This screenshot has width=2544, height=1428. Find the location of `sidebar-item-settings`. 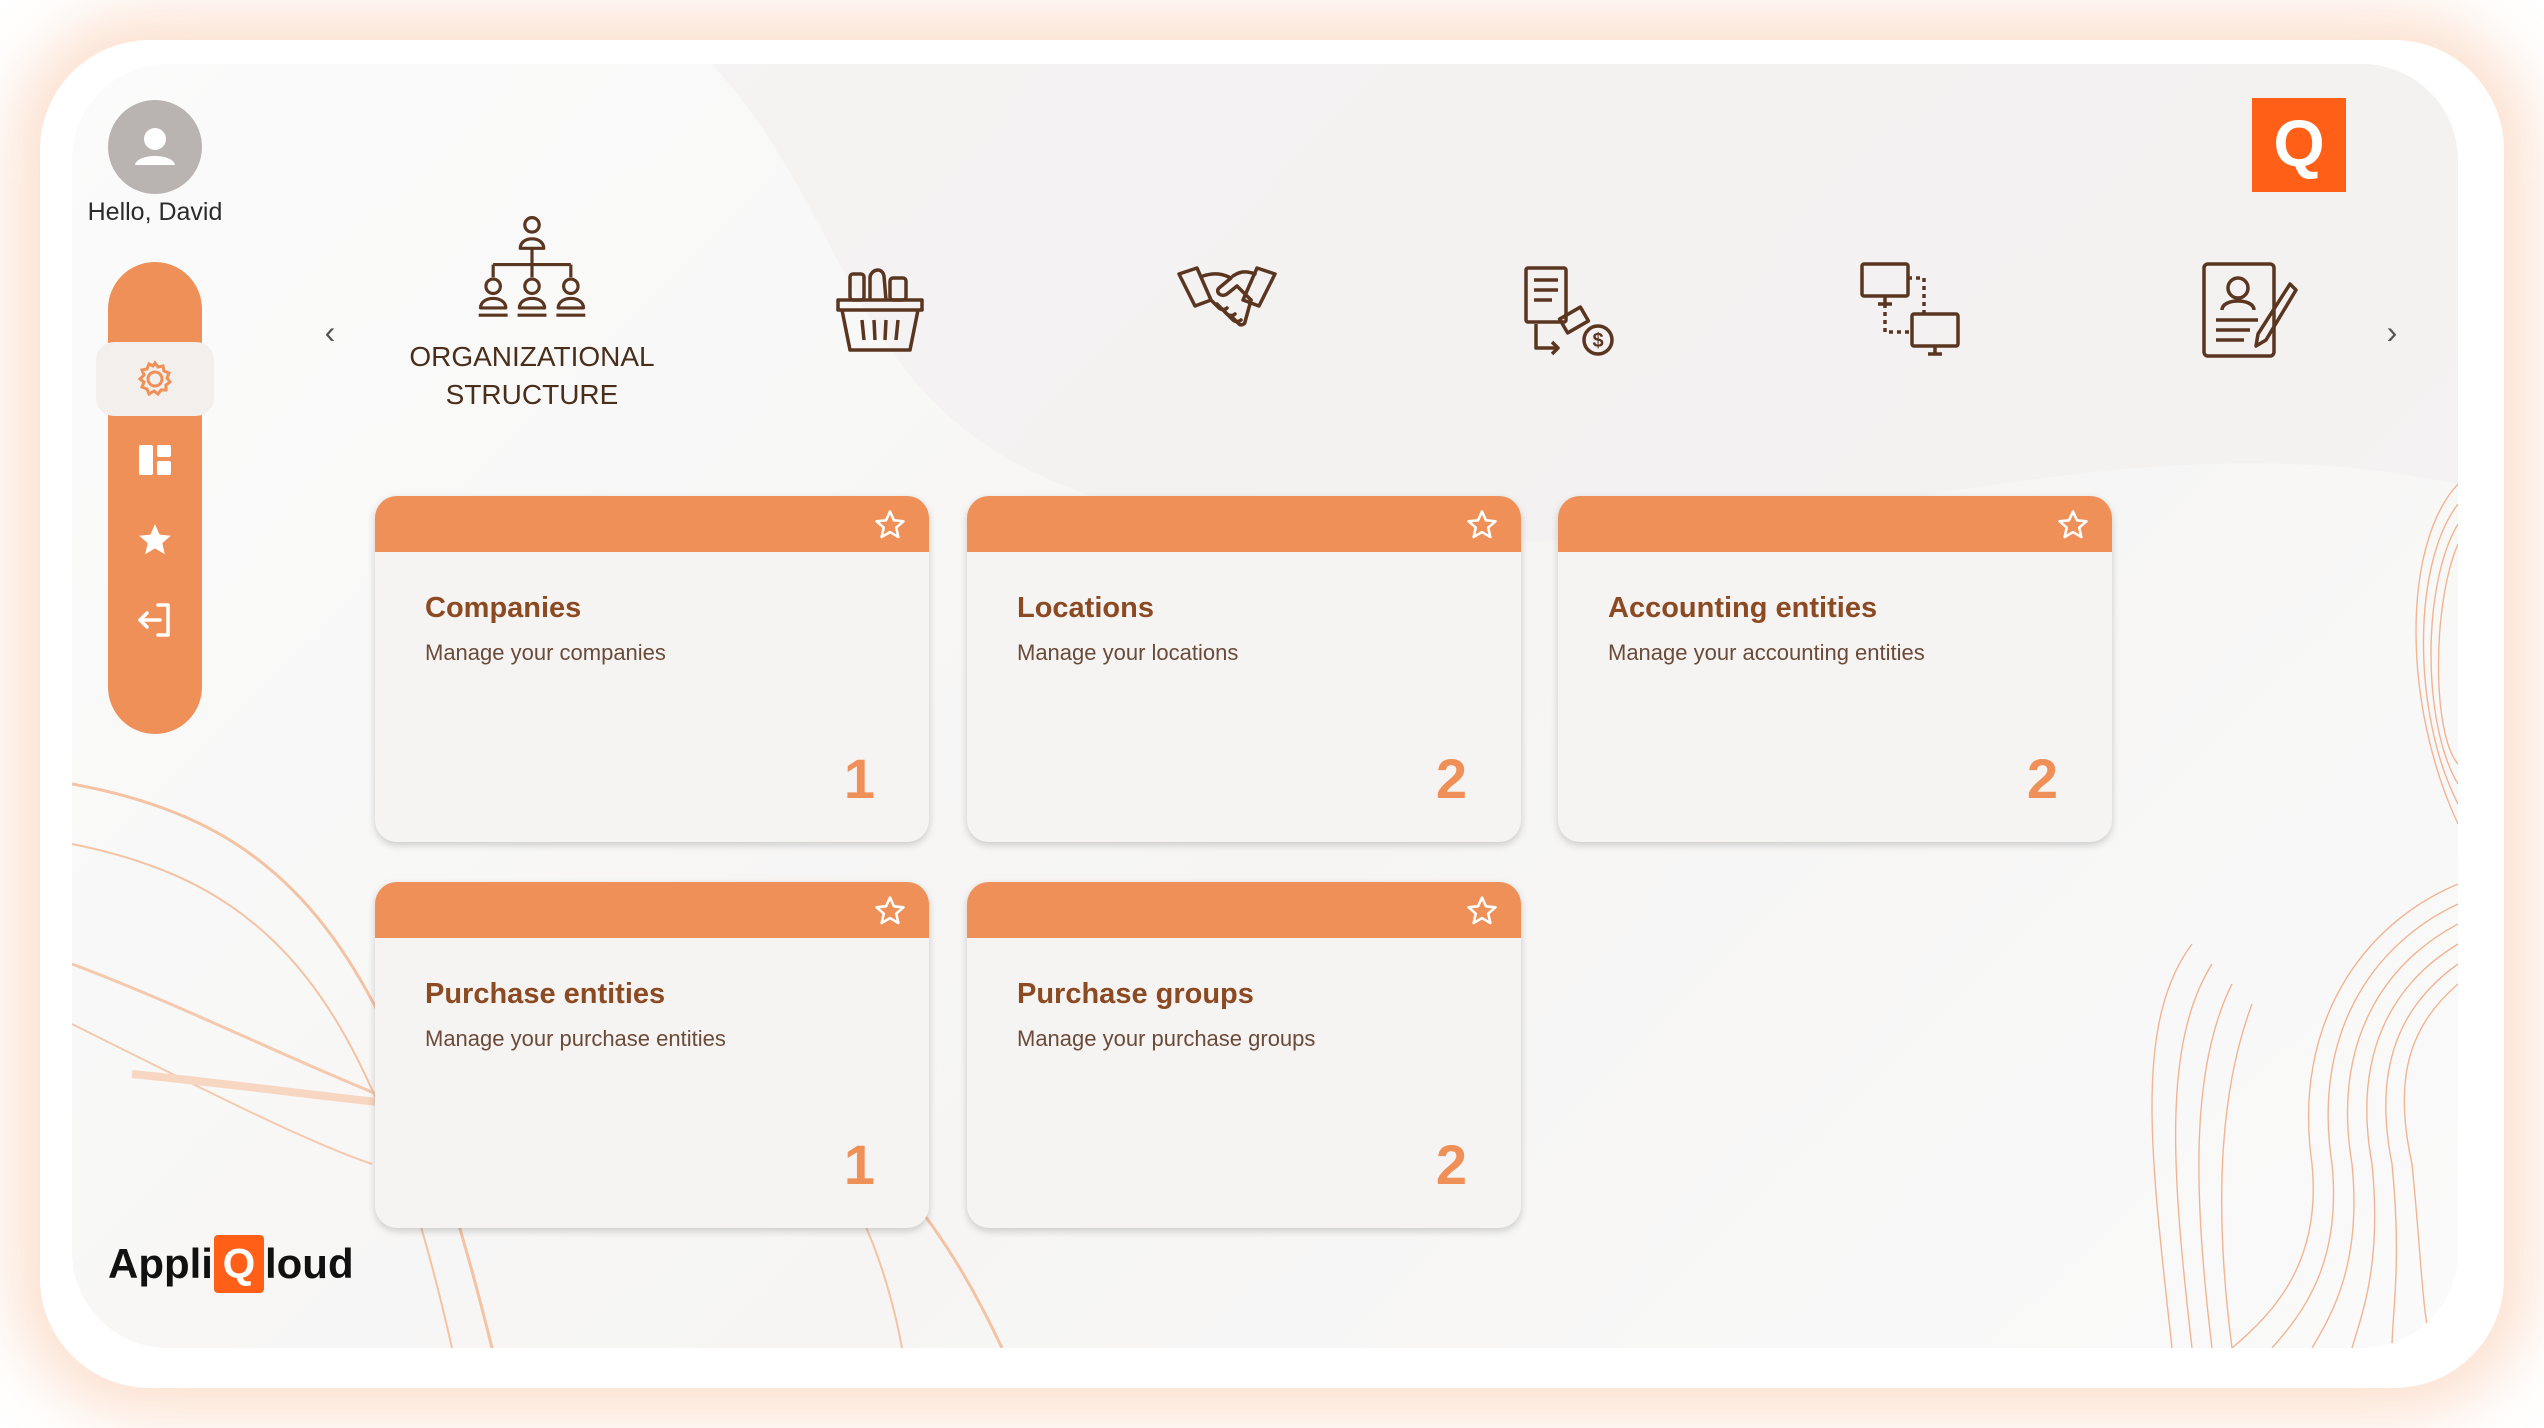

sidebar-item-settings is located at coordinates (155, 379).